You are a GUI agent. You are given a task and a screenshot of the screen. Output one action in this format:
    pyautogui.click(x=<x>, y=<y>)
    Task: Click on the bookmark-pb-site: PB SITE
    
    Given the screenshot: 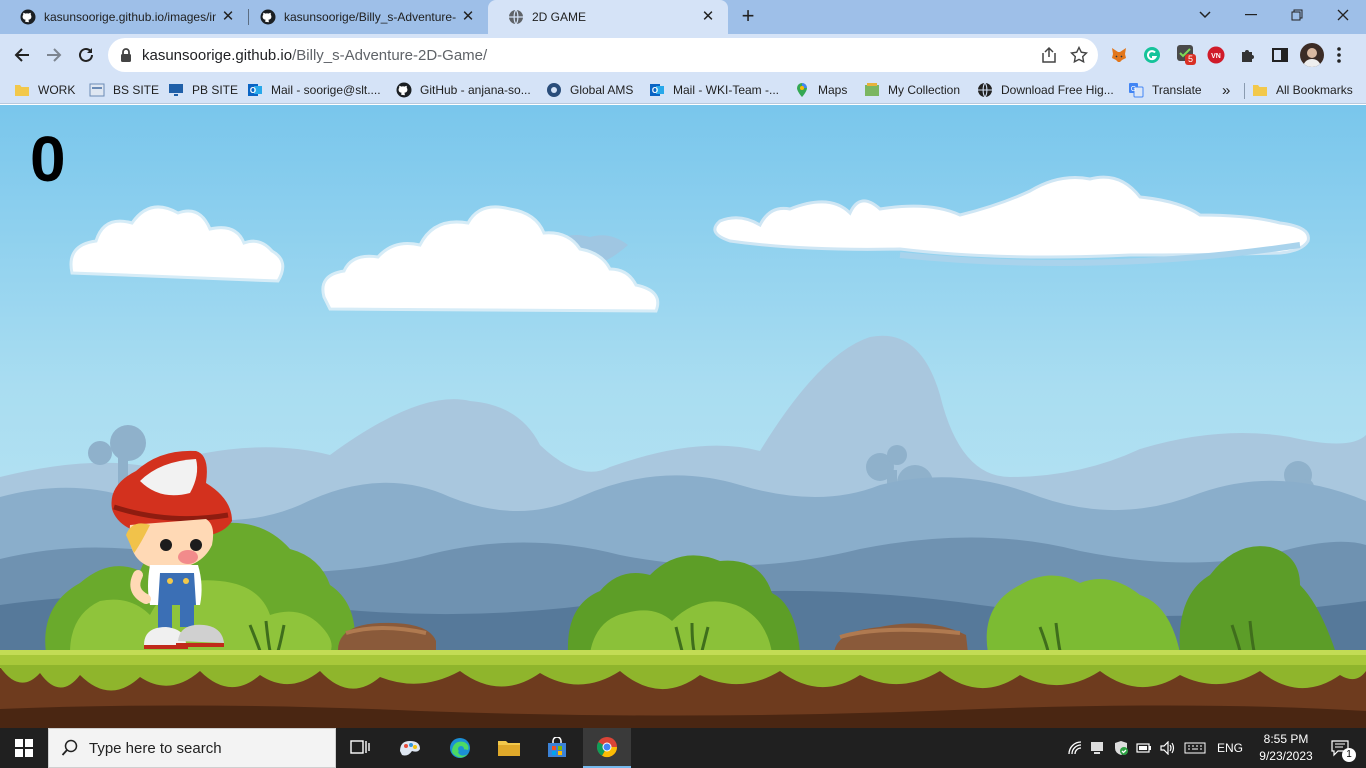 What is the action you would take?
    pyautogui.click(x=203, y=90)
    